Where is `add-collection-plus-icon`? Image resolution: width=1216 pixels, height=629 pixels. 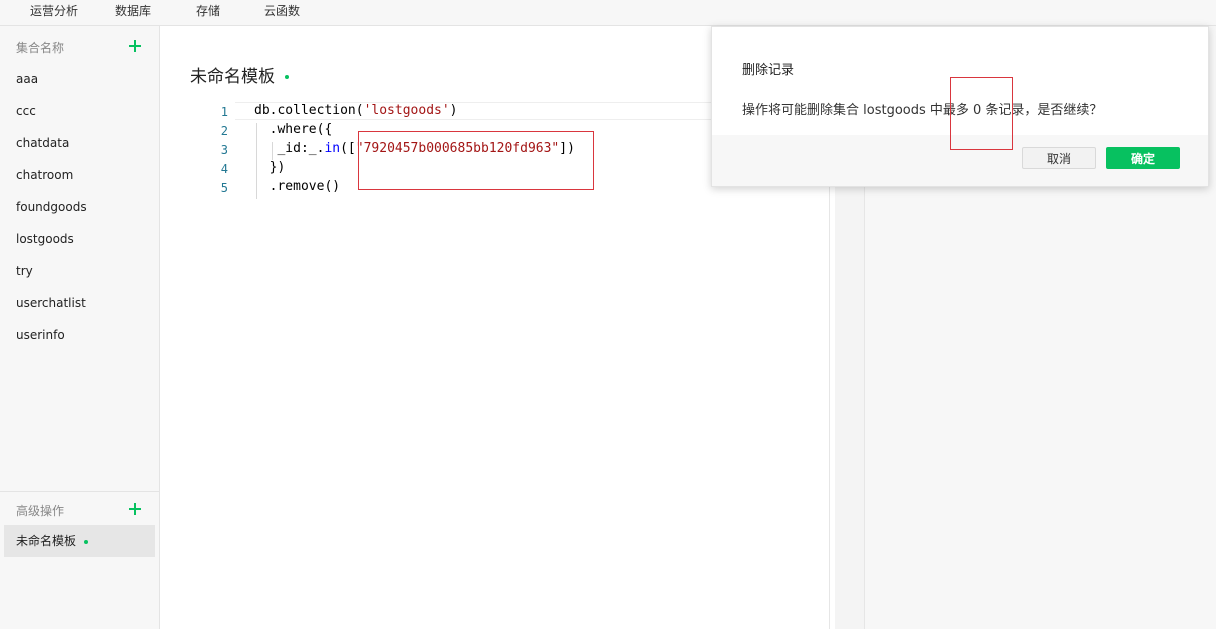 add-collection-plus-icon is located at coordinates (135, 46).